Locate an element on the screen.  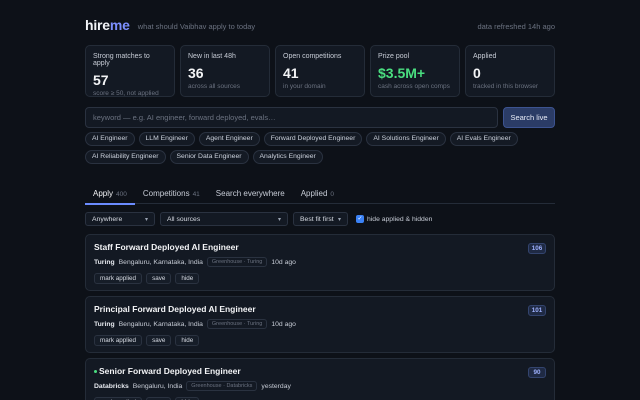
chip-ai-evals-engineer: AI Evals Engineer is located at coordinates (483, 139).